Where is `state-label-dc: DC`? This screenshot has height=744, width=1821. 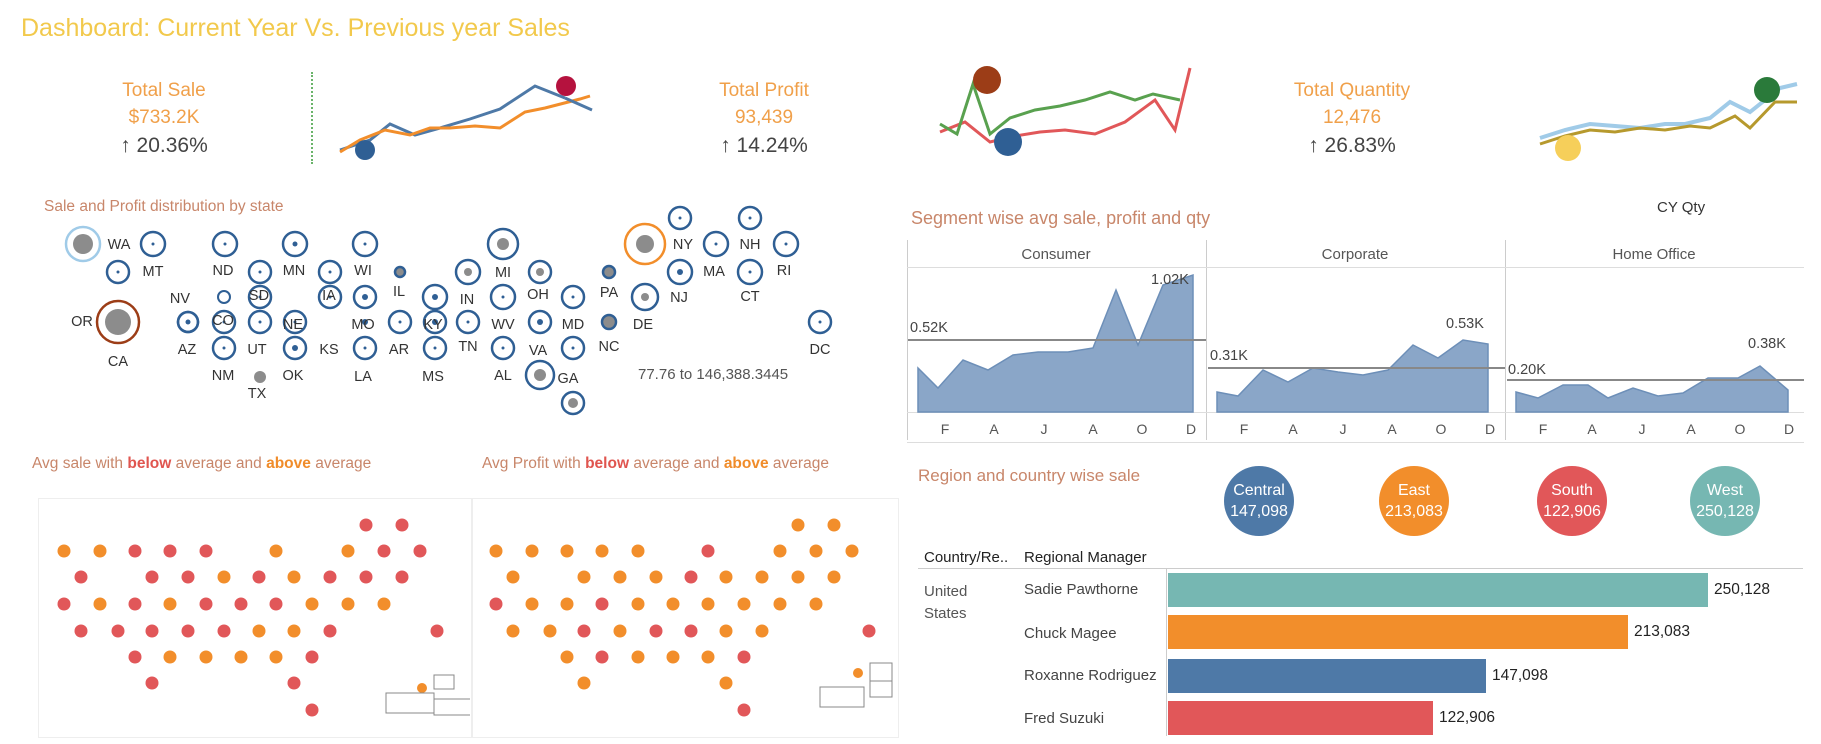 state-label-dc: DC is located at coordinates (820, 350).